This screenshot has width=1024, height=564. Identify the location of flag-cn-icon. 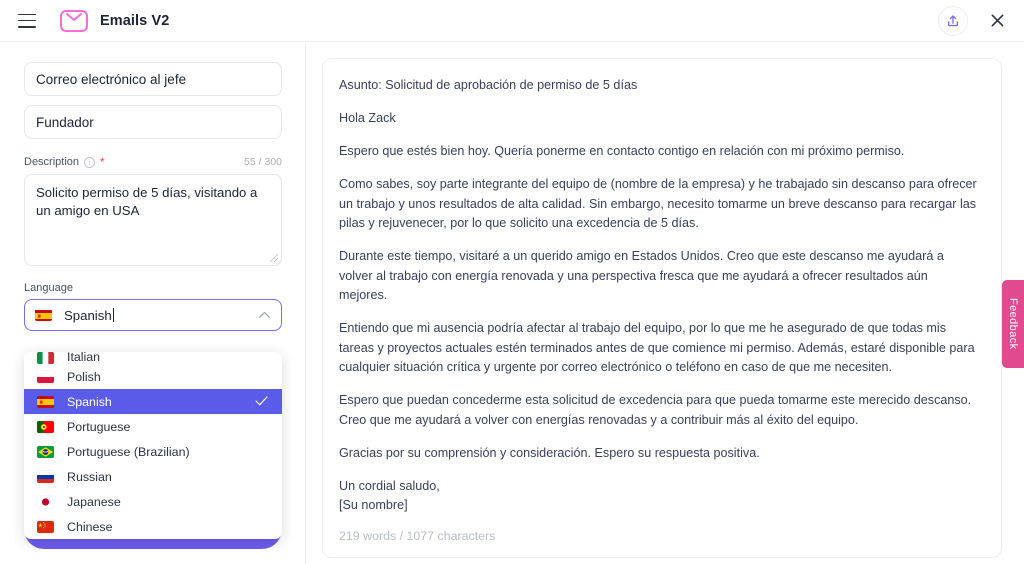
(45, 526).